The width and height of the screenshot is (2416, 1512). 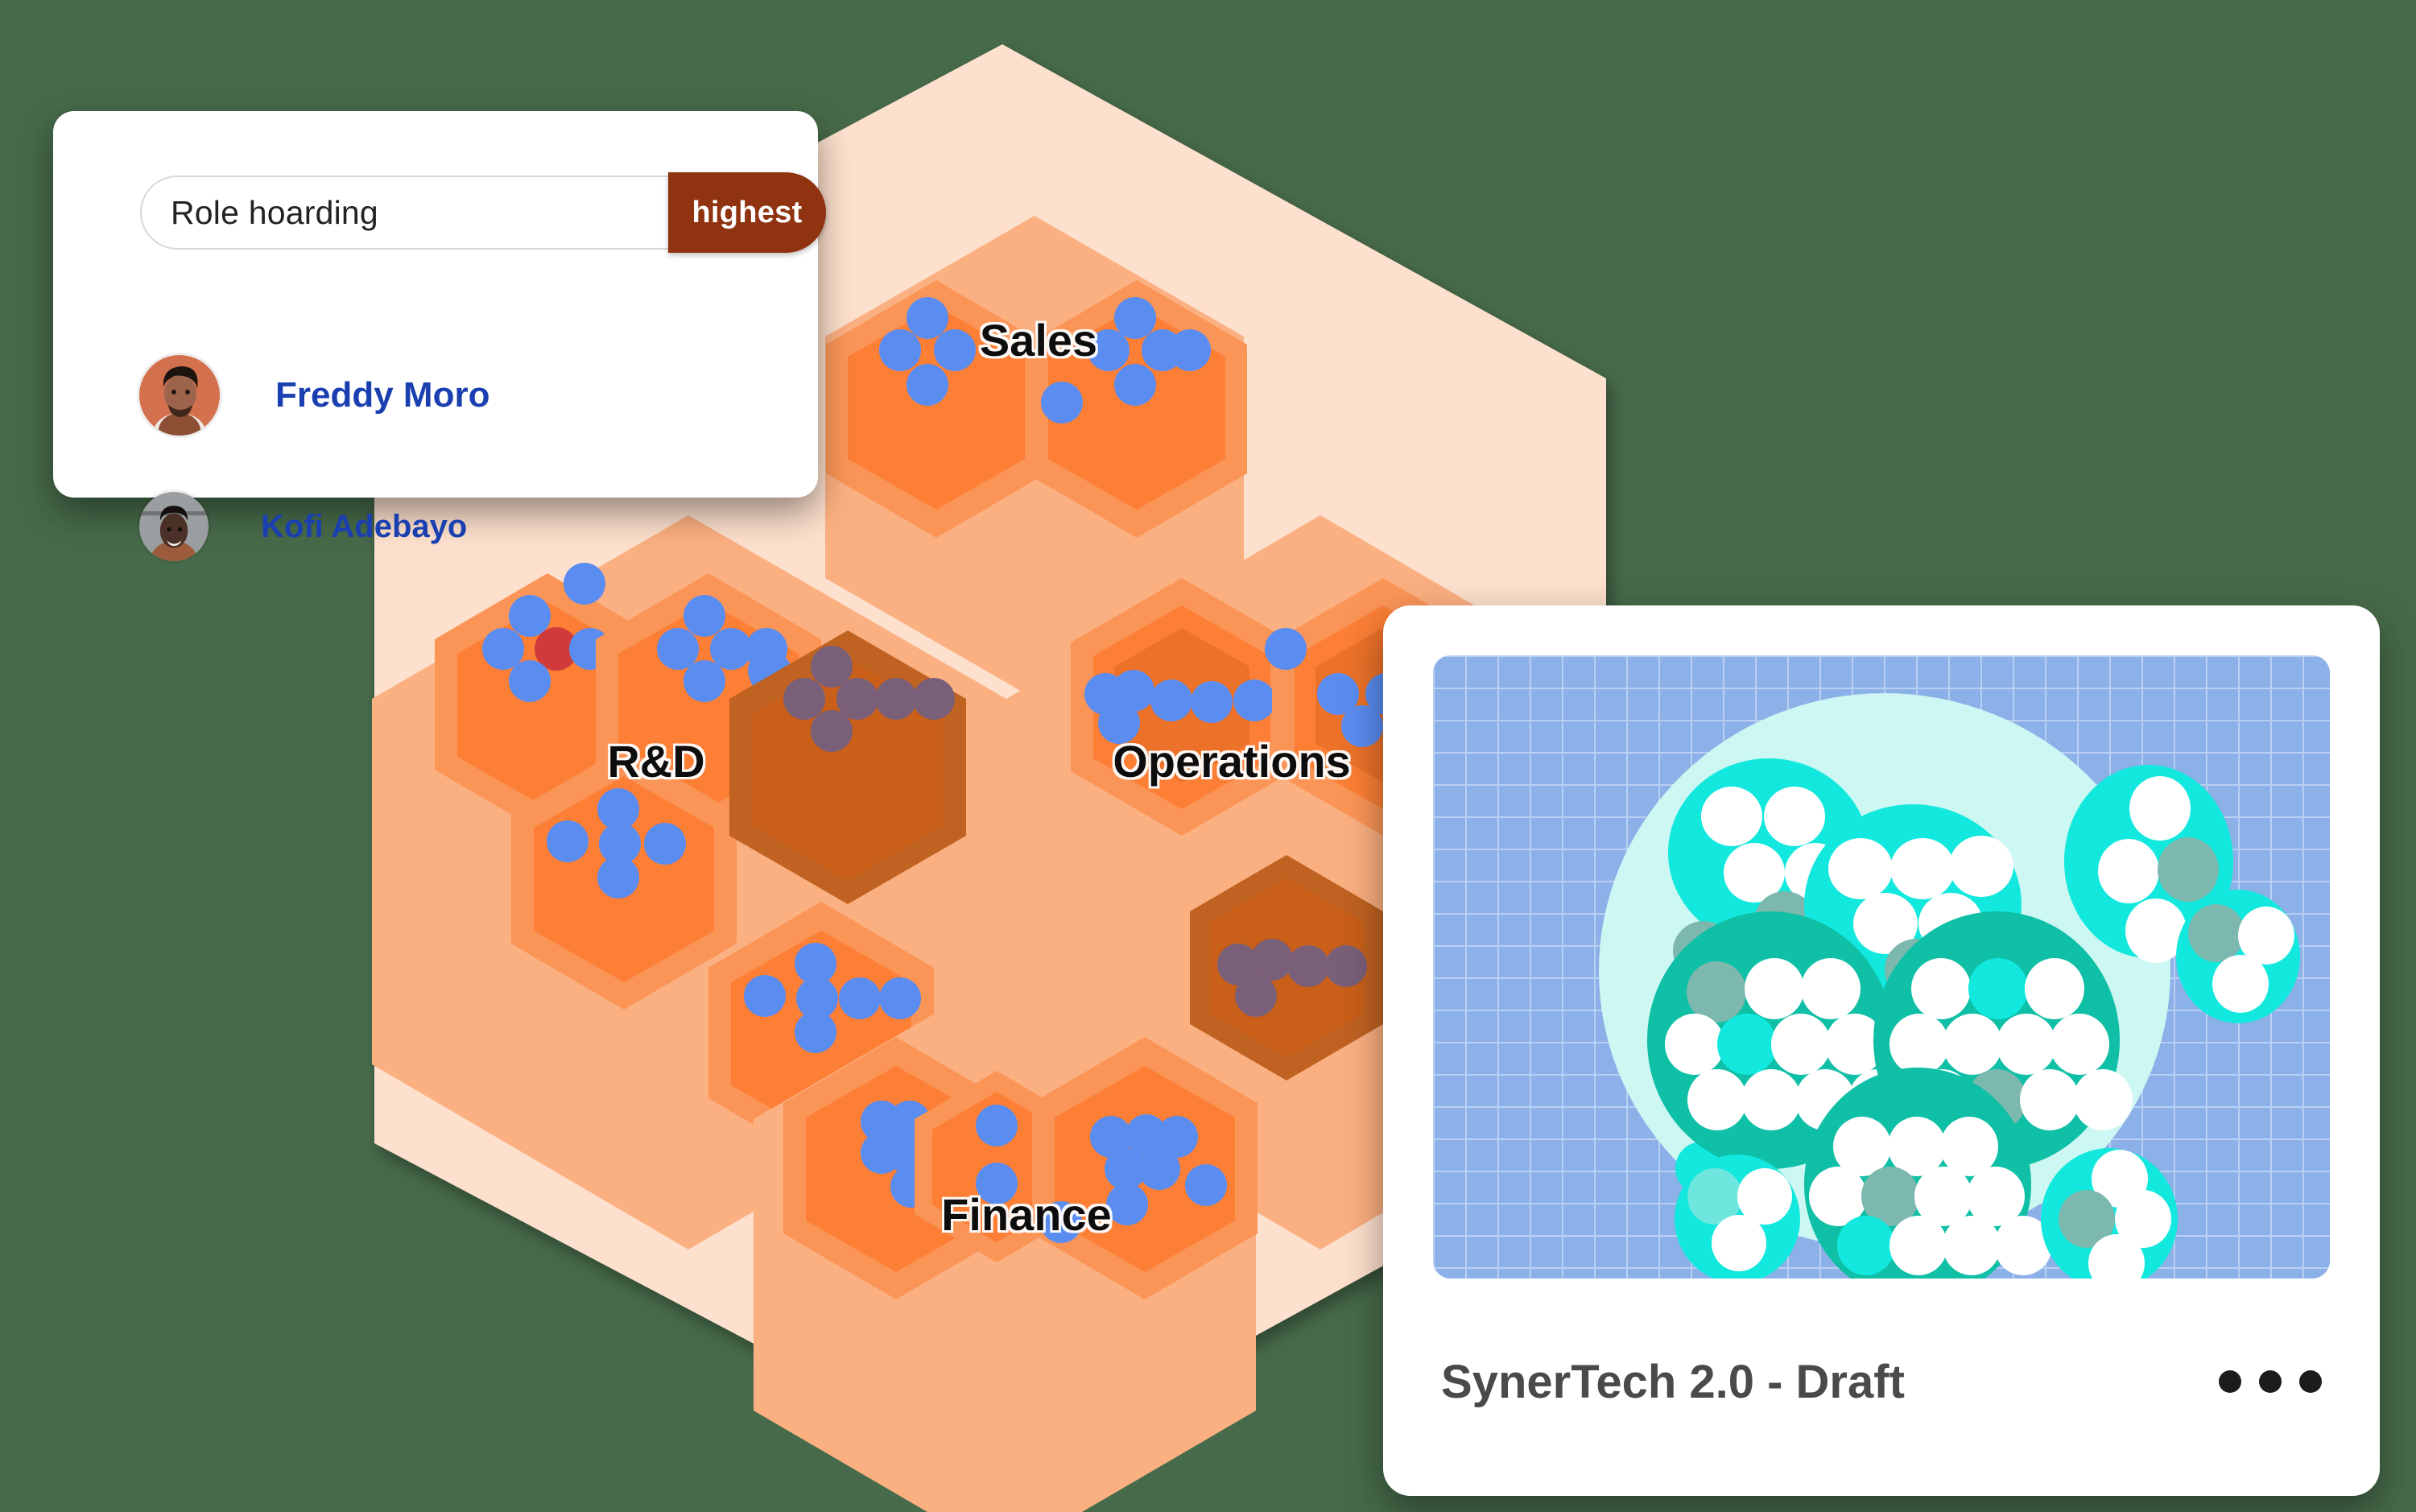 I want to click on project-card-footer: SynerTech 2.0 - Draft, so click(x=1881, y=1395).